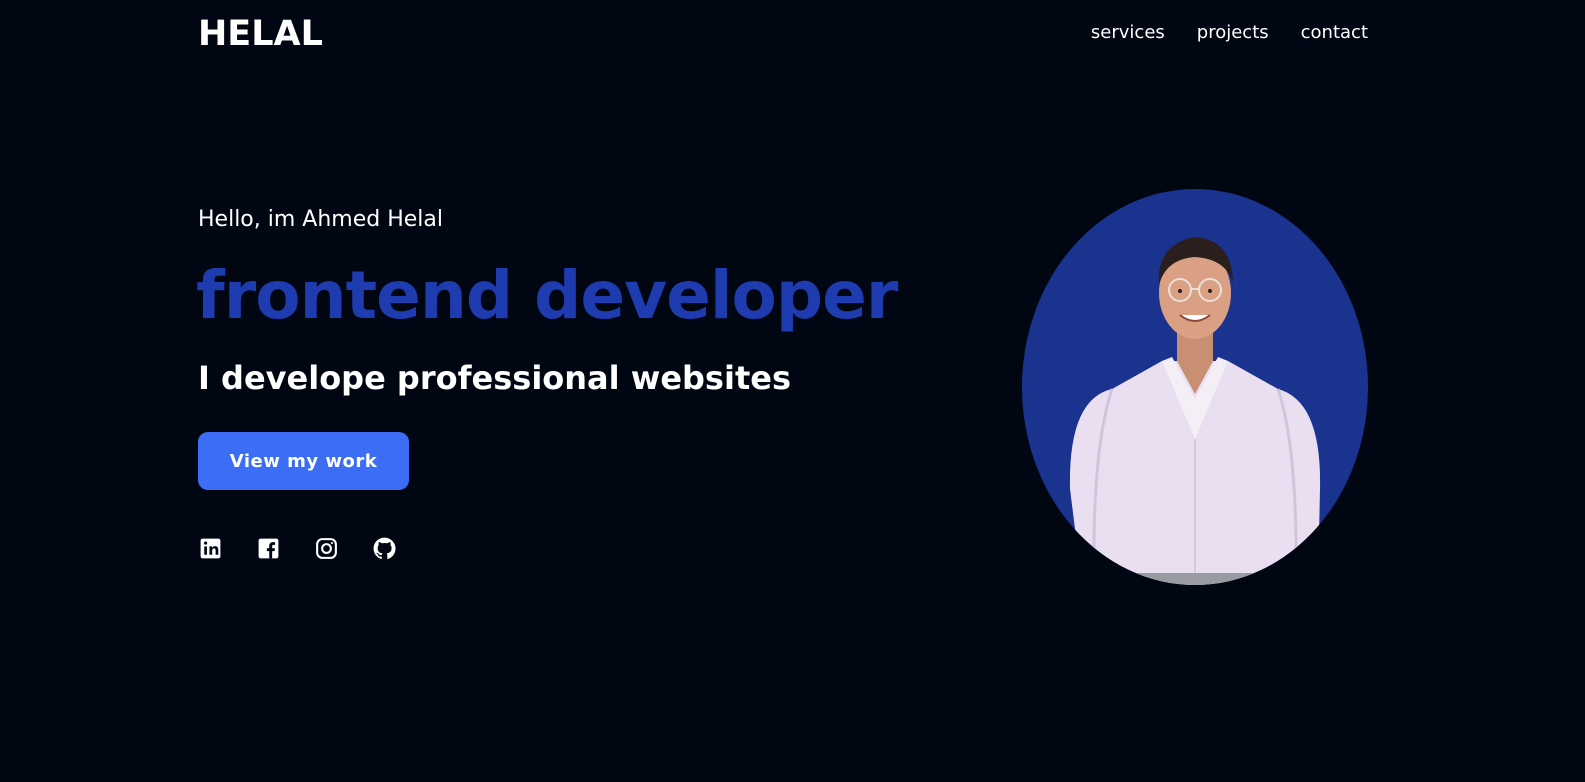  I want to click on instagram-icon, so click(326, 548).